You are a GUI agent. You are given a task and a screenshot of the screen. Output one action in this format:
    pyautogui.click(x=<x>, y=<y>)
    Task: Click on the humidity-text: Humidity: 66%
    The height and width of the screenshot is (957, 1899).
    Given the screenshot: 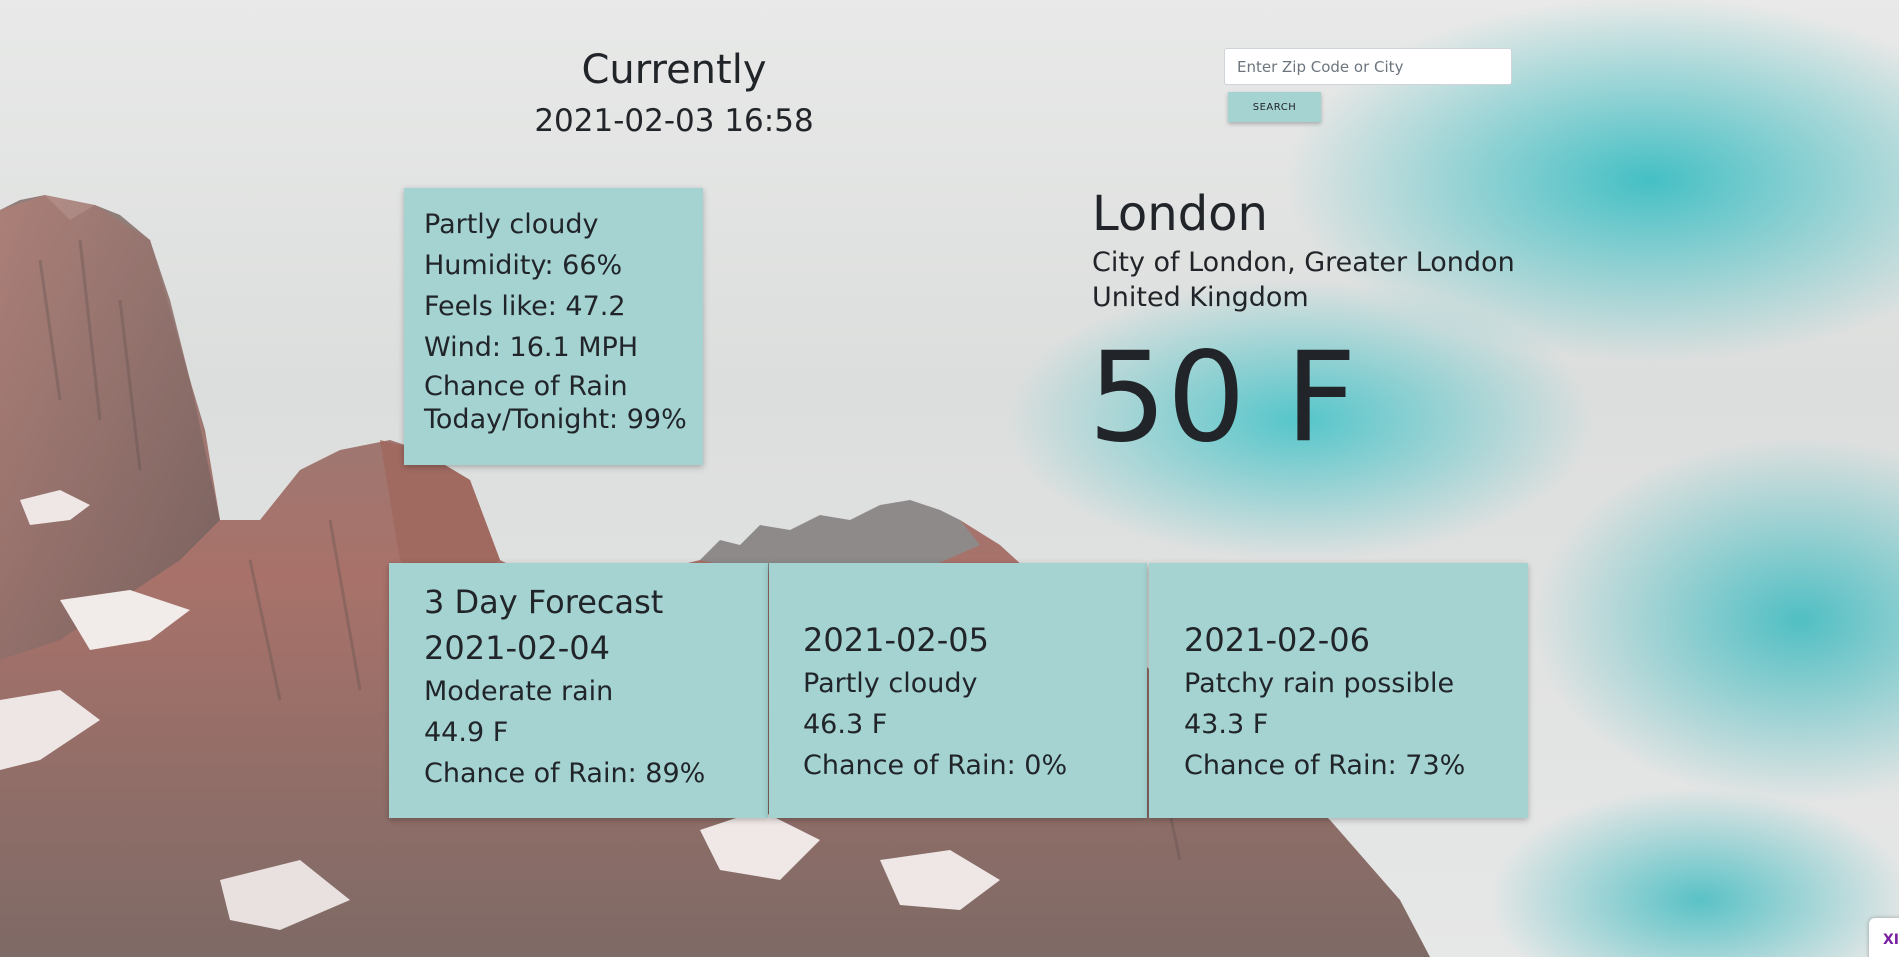 What is the action you would take?
    pyautogui.click(x=523, y=265)
    